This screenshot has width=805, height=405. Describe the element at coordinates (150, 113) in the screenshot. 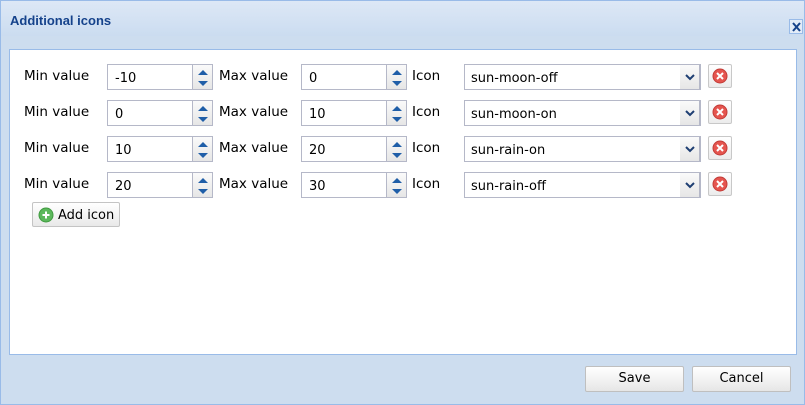

I see `min-value-input: 0` at that location.